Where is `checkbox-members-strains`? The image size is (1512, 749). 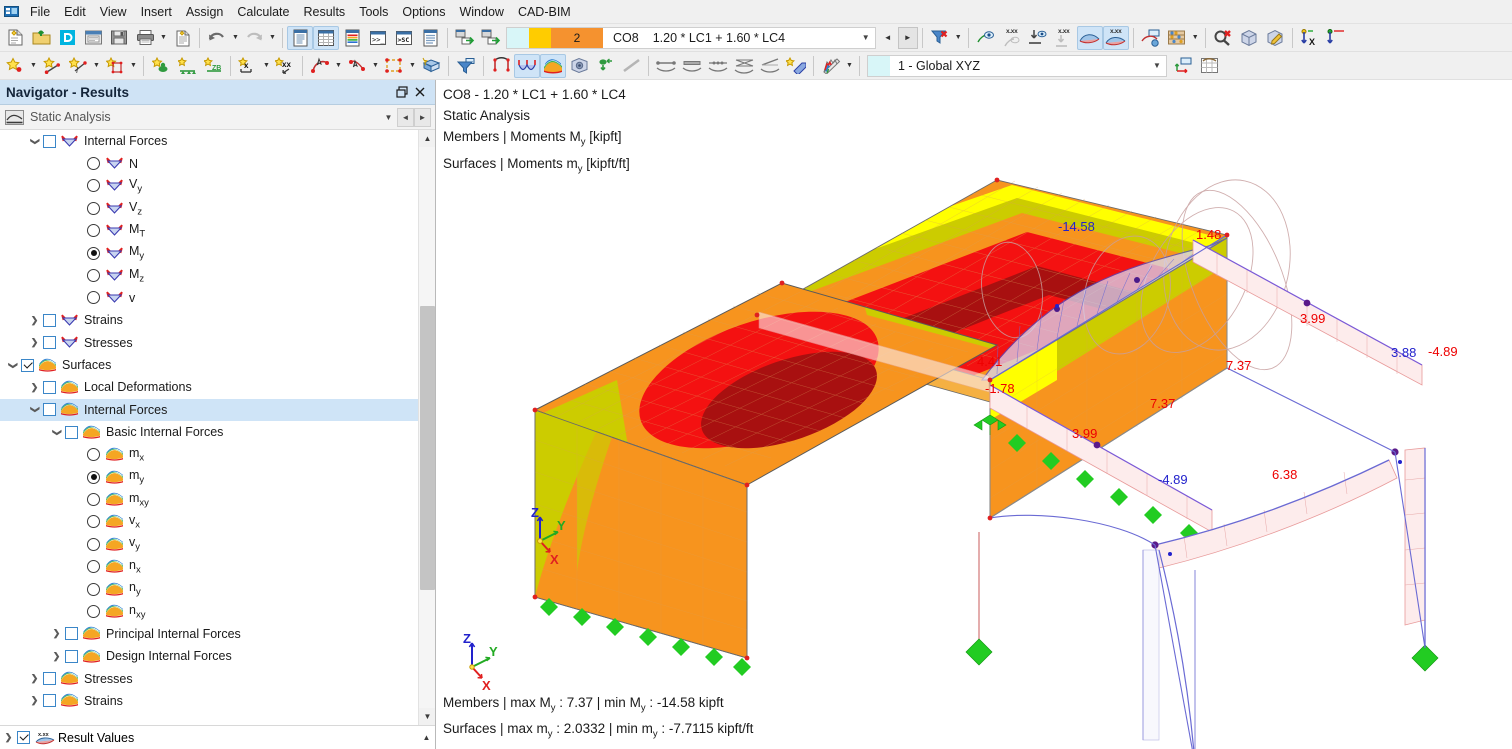
checkbox-members-strains is located at coordinates (49, 320).